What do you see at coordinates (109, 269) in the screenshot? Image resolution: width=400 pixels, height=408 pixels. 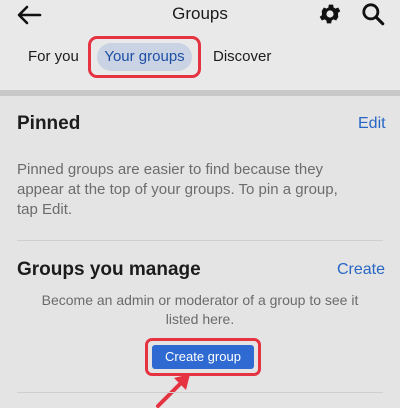 I see `groups-you-manage-heading: Groups you manage` at bounding box center [109, 269].